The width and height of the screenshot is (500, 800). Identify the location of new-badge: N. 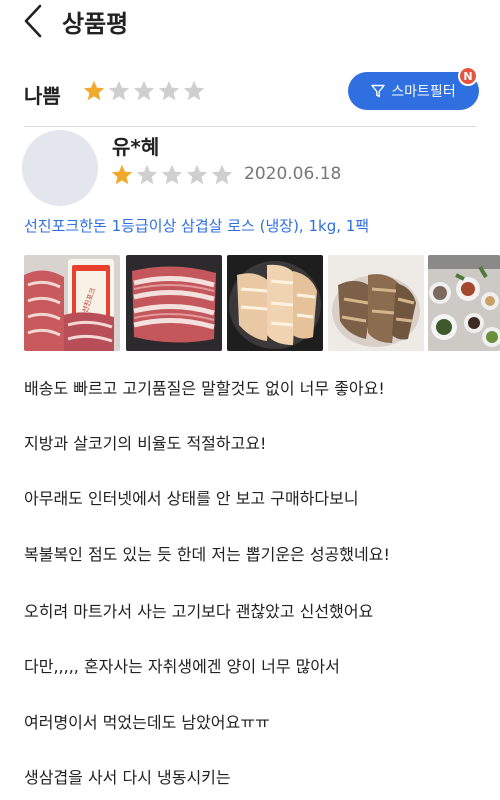
(468, 76).